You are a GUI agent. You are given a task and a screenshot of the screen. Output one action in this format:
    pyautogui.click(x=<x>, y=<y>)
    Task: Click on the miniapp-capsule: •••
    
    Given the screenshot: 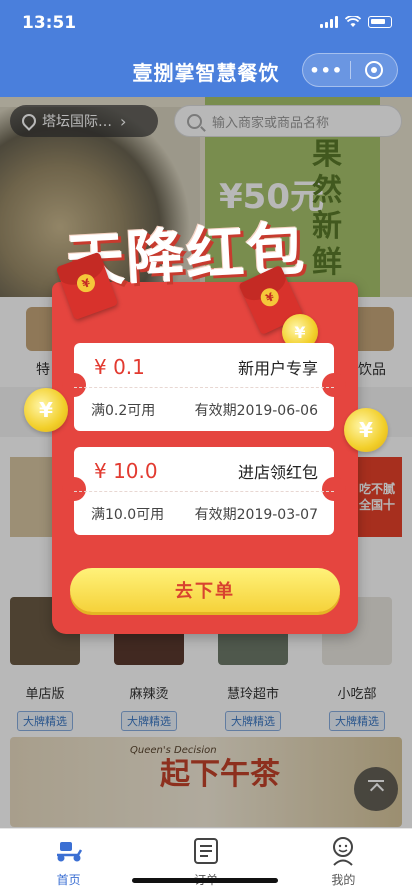 What is the action you would take?
    pyautogui.click(x=350, y=70)
    